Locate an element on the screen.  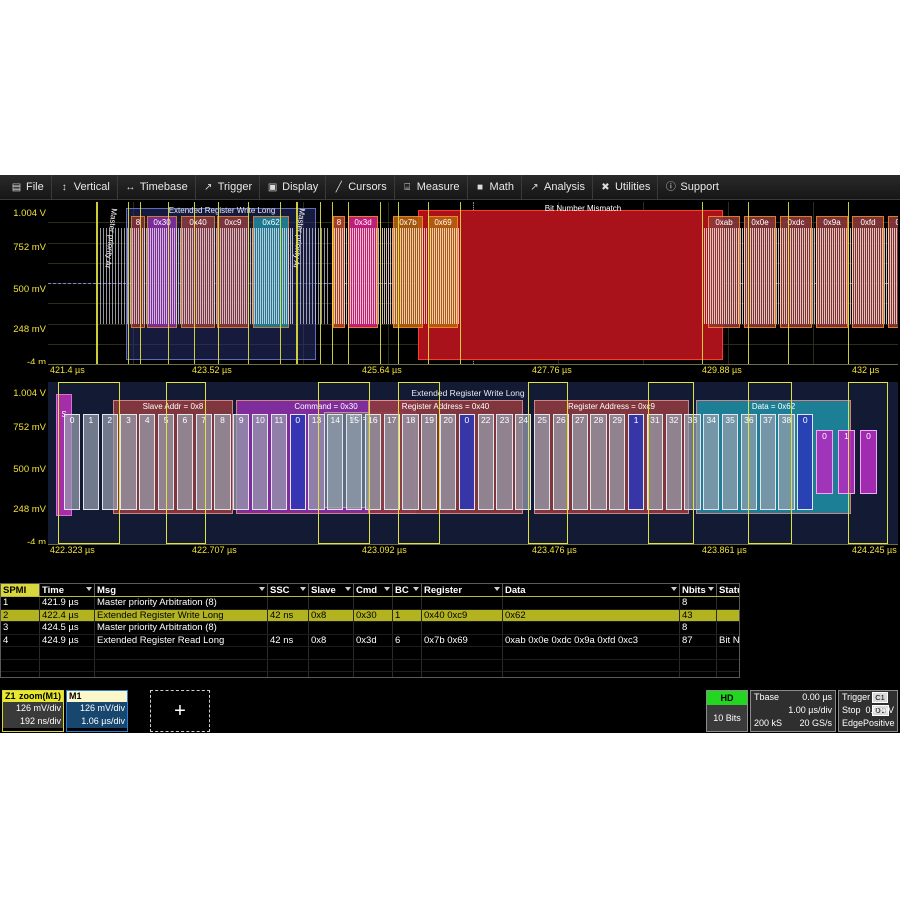
zoom-chip-header: Z1 zoom(M1) is located at coordinates (33, 696).